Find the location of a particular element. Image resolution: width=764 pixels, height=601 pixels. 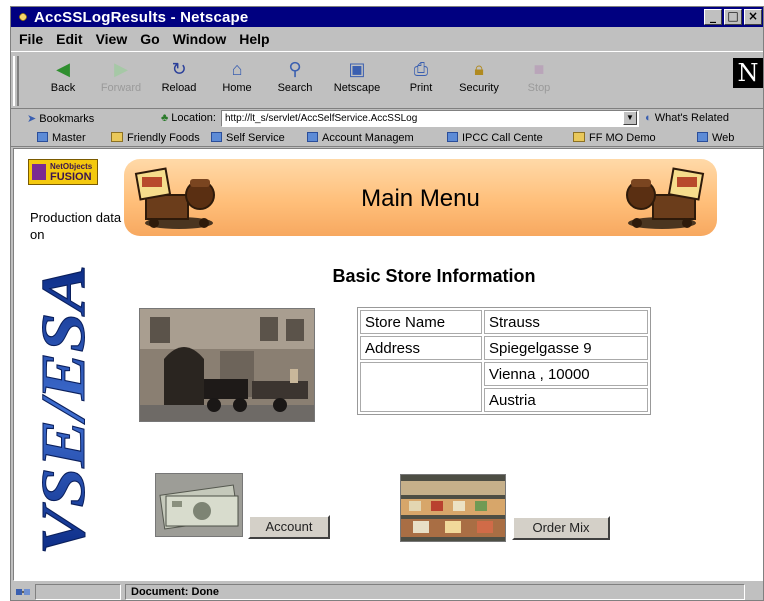

back-button: ◀ Back is located at coordinates (63, 76).